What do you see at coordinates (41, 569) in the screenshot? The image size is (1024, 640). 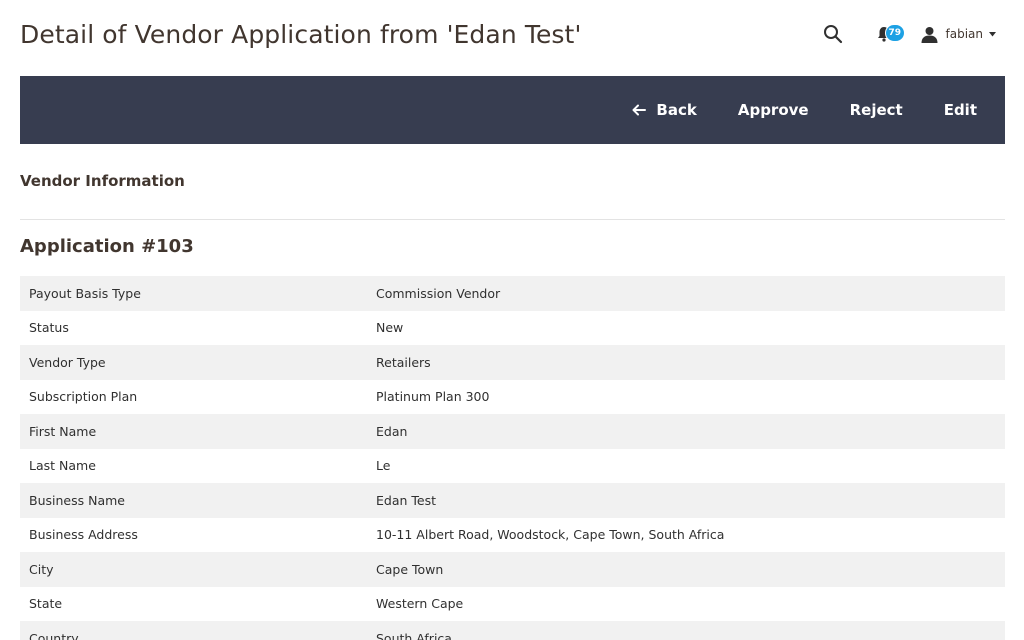 I see `row-label: City` at bounding box center [41, 569].